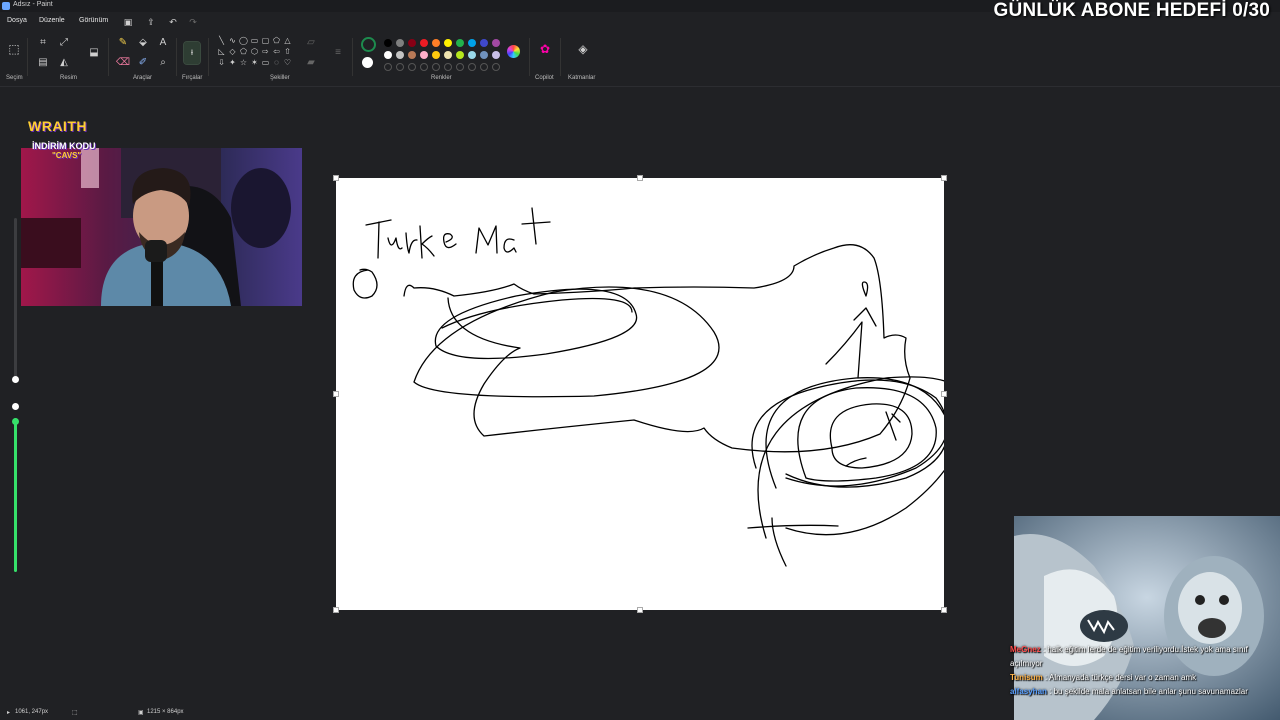 This screenshot has height=720, width=1280. What do you see at coordinates (265, 51) in the screenshot?
I see `arrow-right-shape-icon: ⇨` at bounding box center [265, 51].